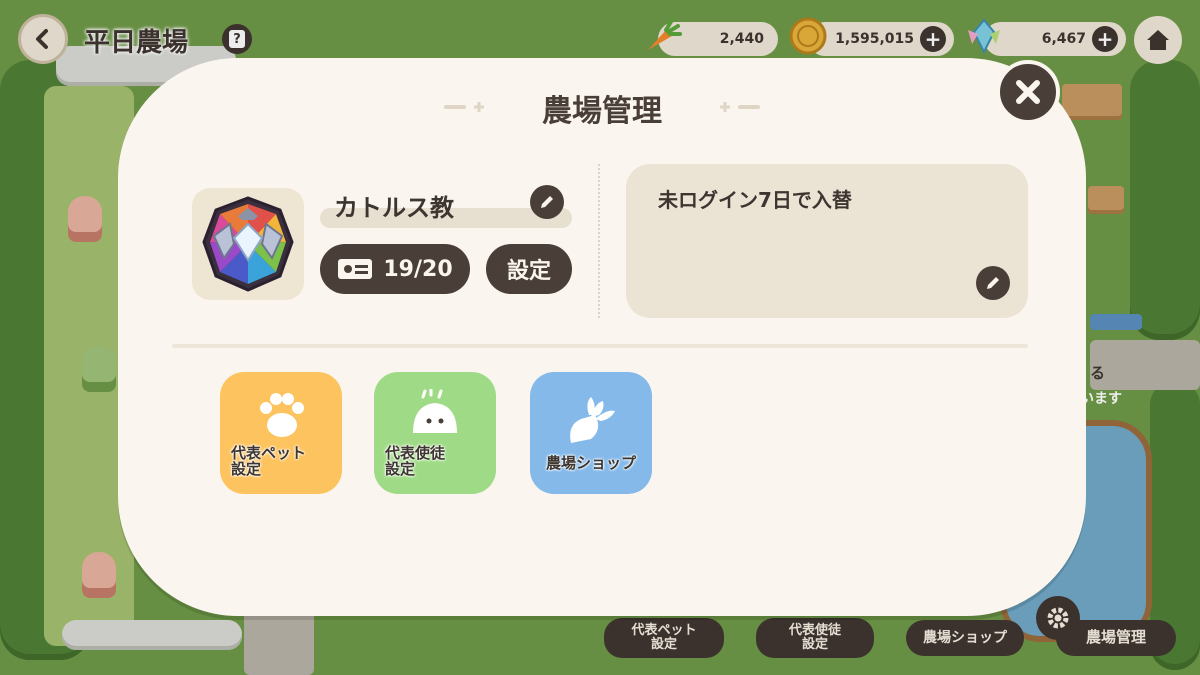 This screenshot has height=675, width=1200. What do you see at coordinates (591, 421) in the screenshot?
I see `radish-icon` at bounding box center [591, 421].